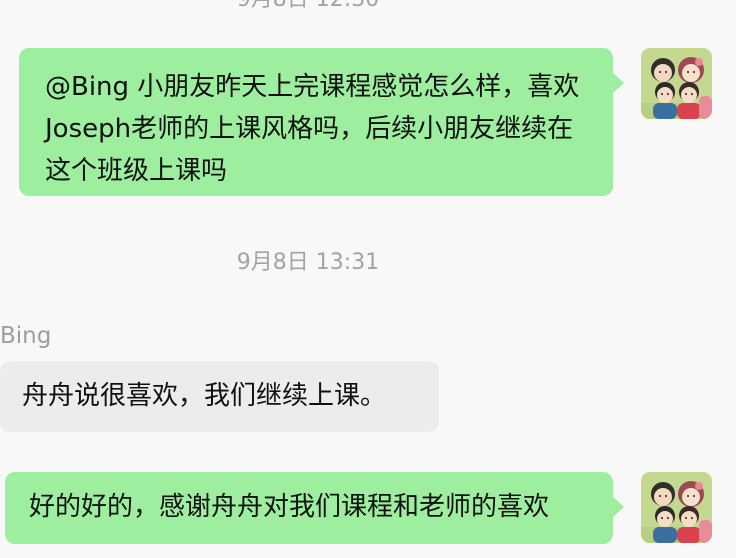  Describe the element at coordinates (289, 507) in the screenshot. I see `message-text: 好的好的，感谢舟舟对我们课程和老师的喜欢` at that location.